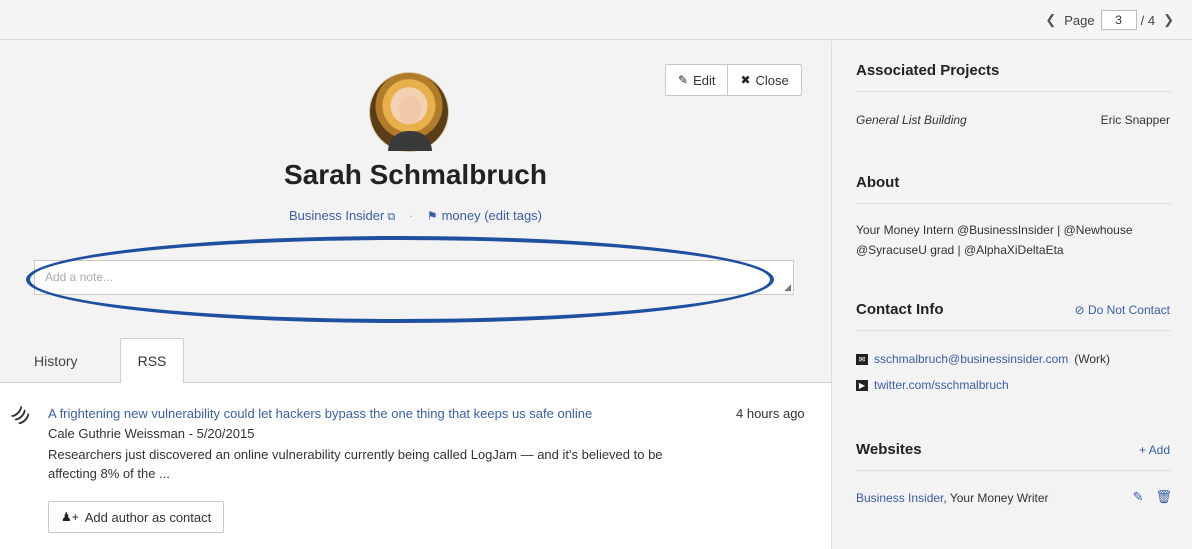 The image size is (1192, 549). What do you see at coordinates (415, 216) in the screenshot?
I see `contact-meta: Business Insider ⧉ · ⚑ money (edit tags)` at bounding box center [415, 216].